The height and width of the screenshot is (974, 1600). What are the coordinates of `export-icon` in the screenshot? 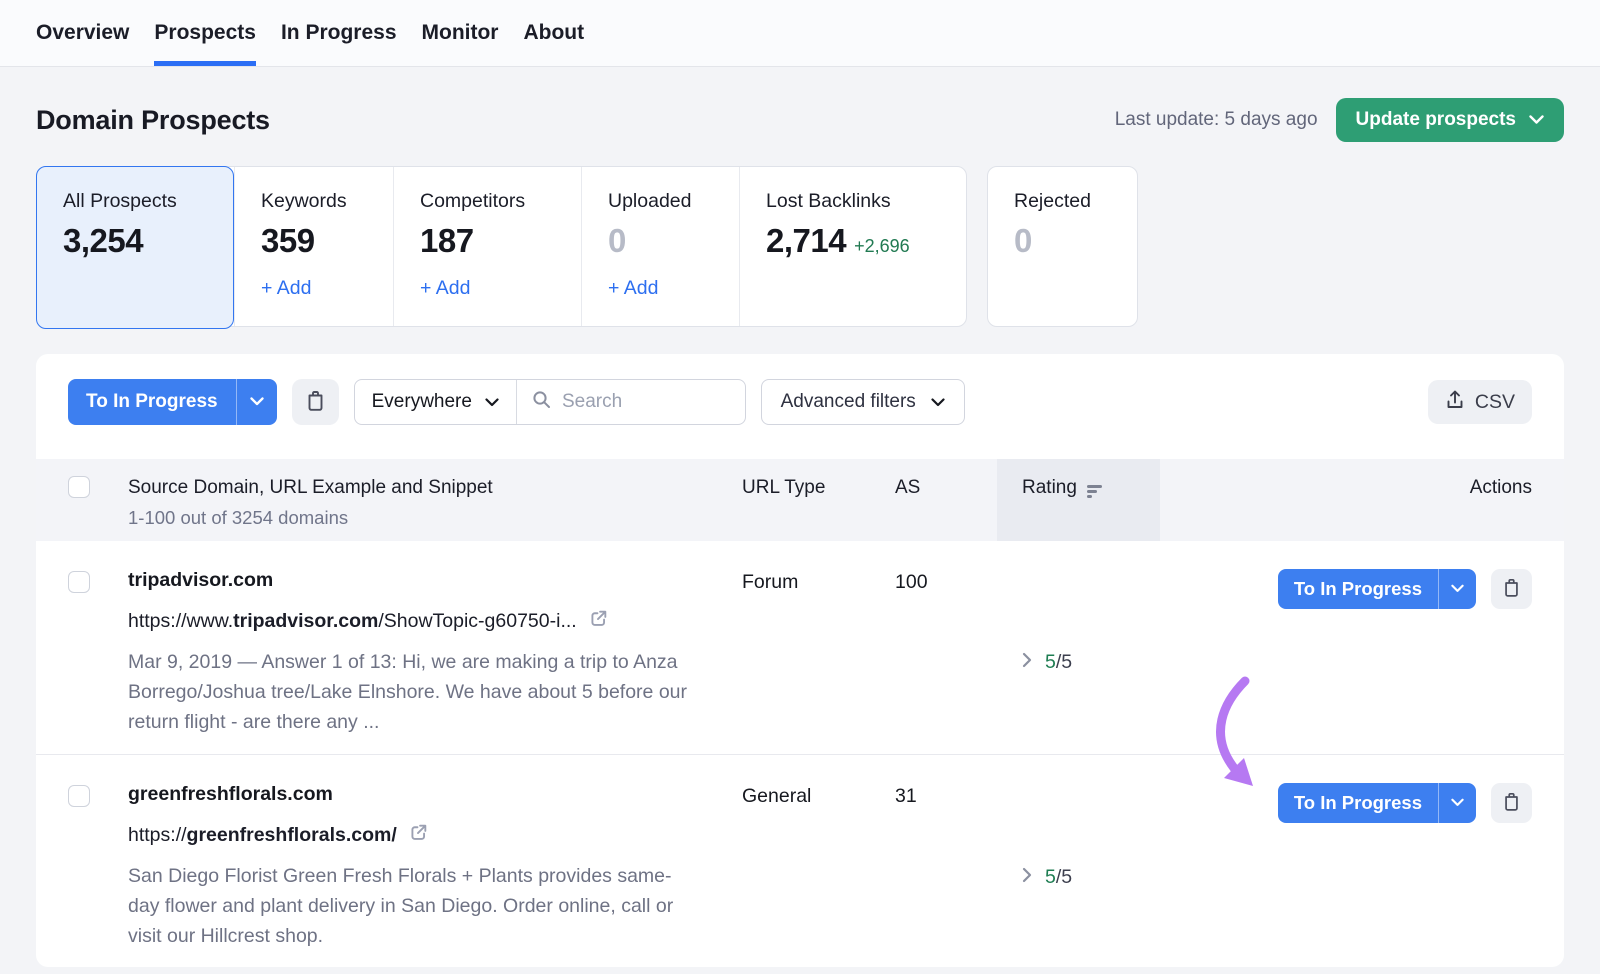 It's located at (1455, 402).